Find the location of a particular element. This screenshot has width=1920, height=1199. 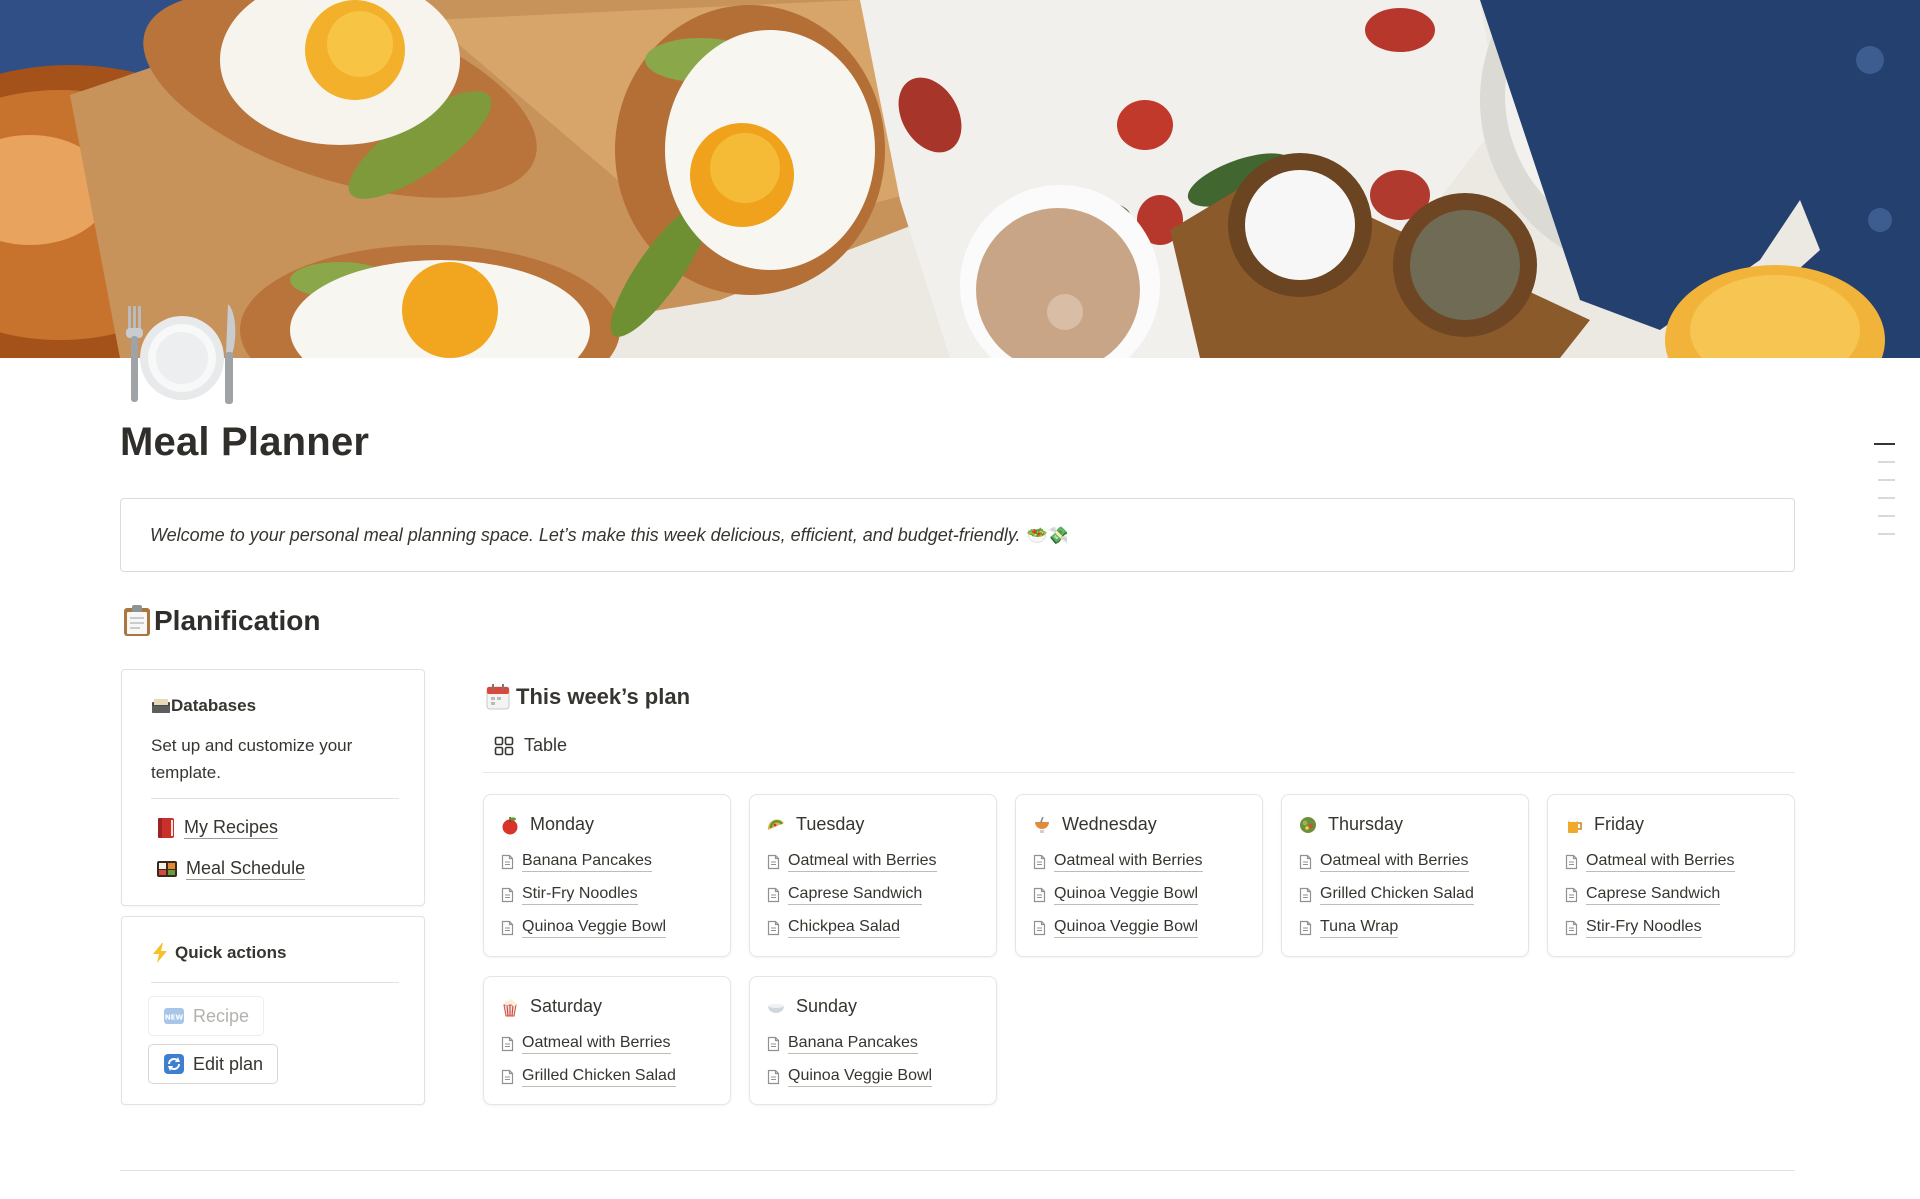

day-header: Sunday is located at coordinates (811, 1006).